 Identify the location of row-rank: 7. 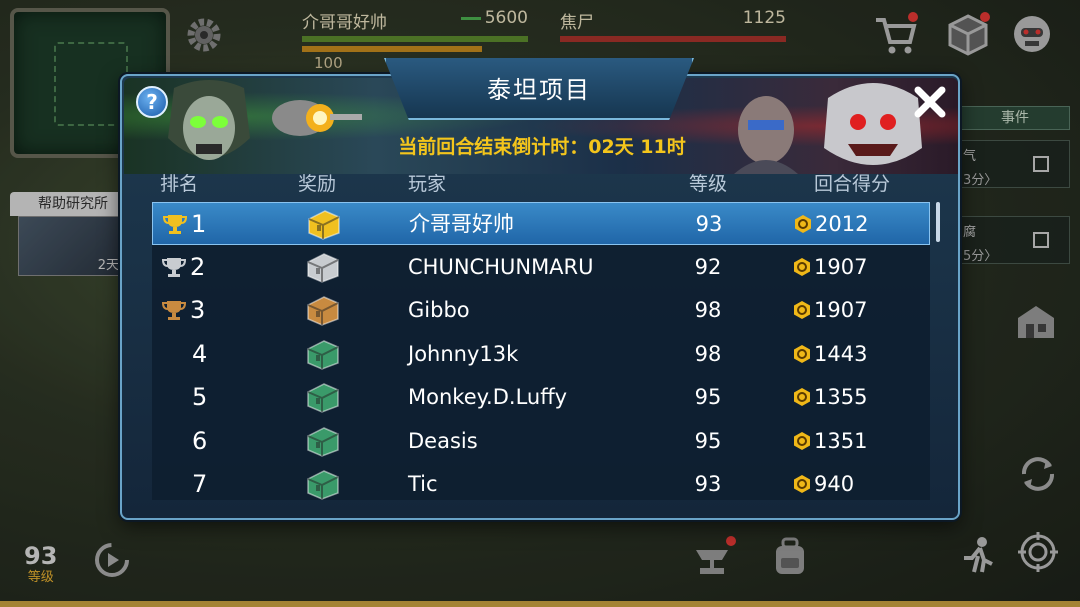
(197, 481).